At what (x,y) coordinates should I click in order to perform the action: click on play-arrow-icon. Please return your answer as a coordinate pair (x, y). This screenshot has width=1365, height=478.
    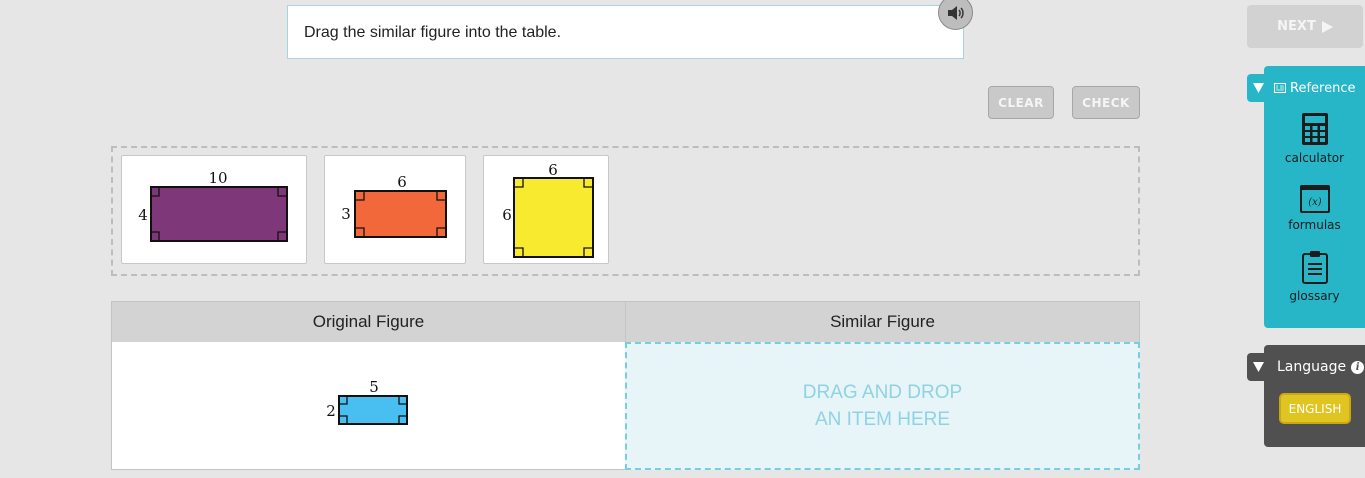
    Looking at the image, I should click on (1327, 26).